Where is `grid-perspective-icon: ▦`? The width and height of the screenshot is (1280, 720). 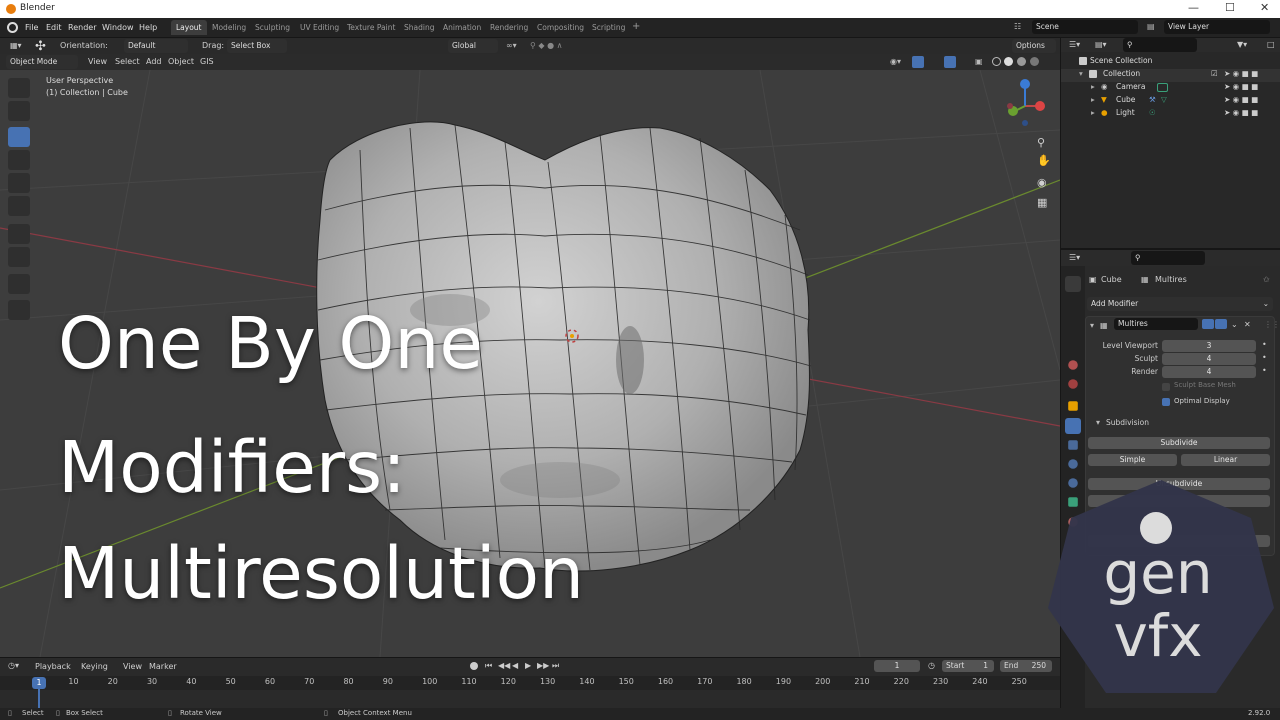
grid-perspective-icon: ▦ is located at coordinates (1042, 202).